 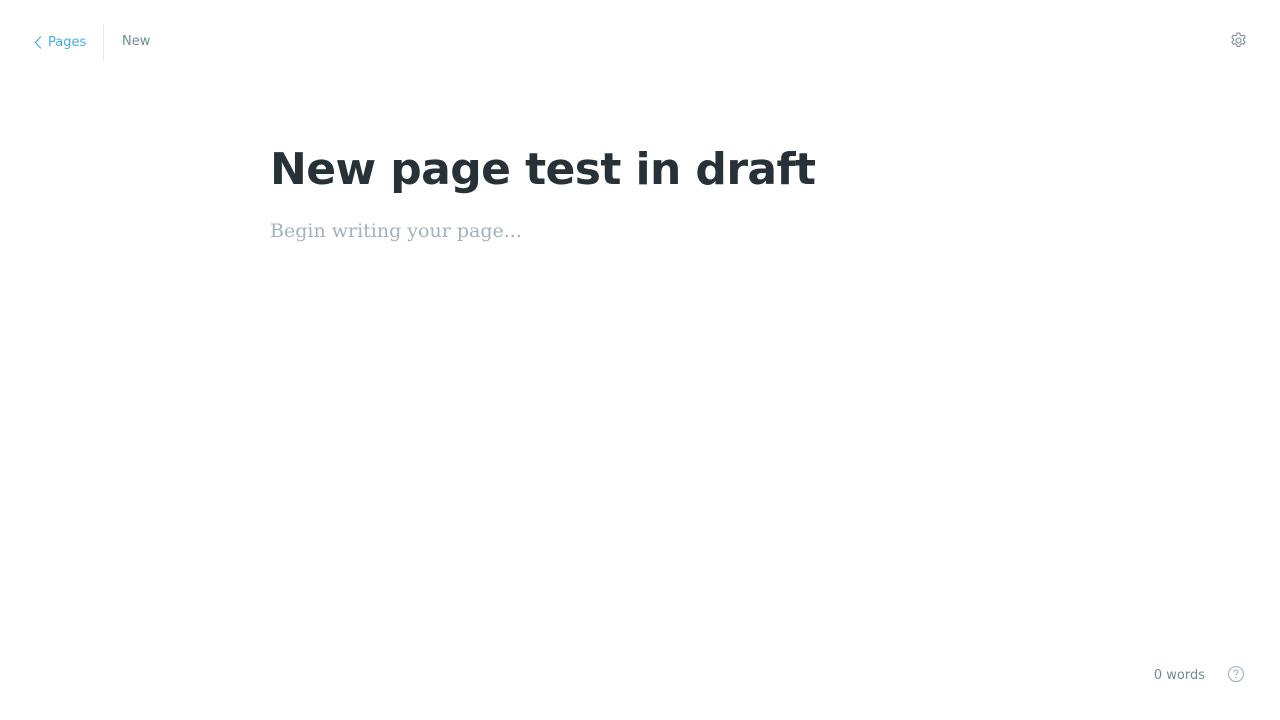 I want to click on help-button, so click(x=1236, y=676).